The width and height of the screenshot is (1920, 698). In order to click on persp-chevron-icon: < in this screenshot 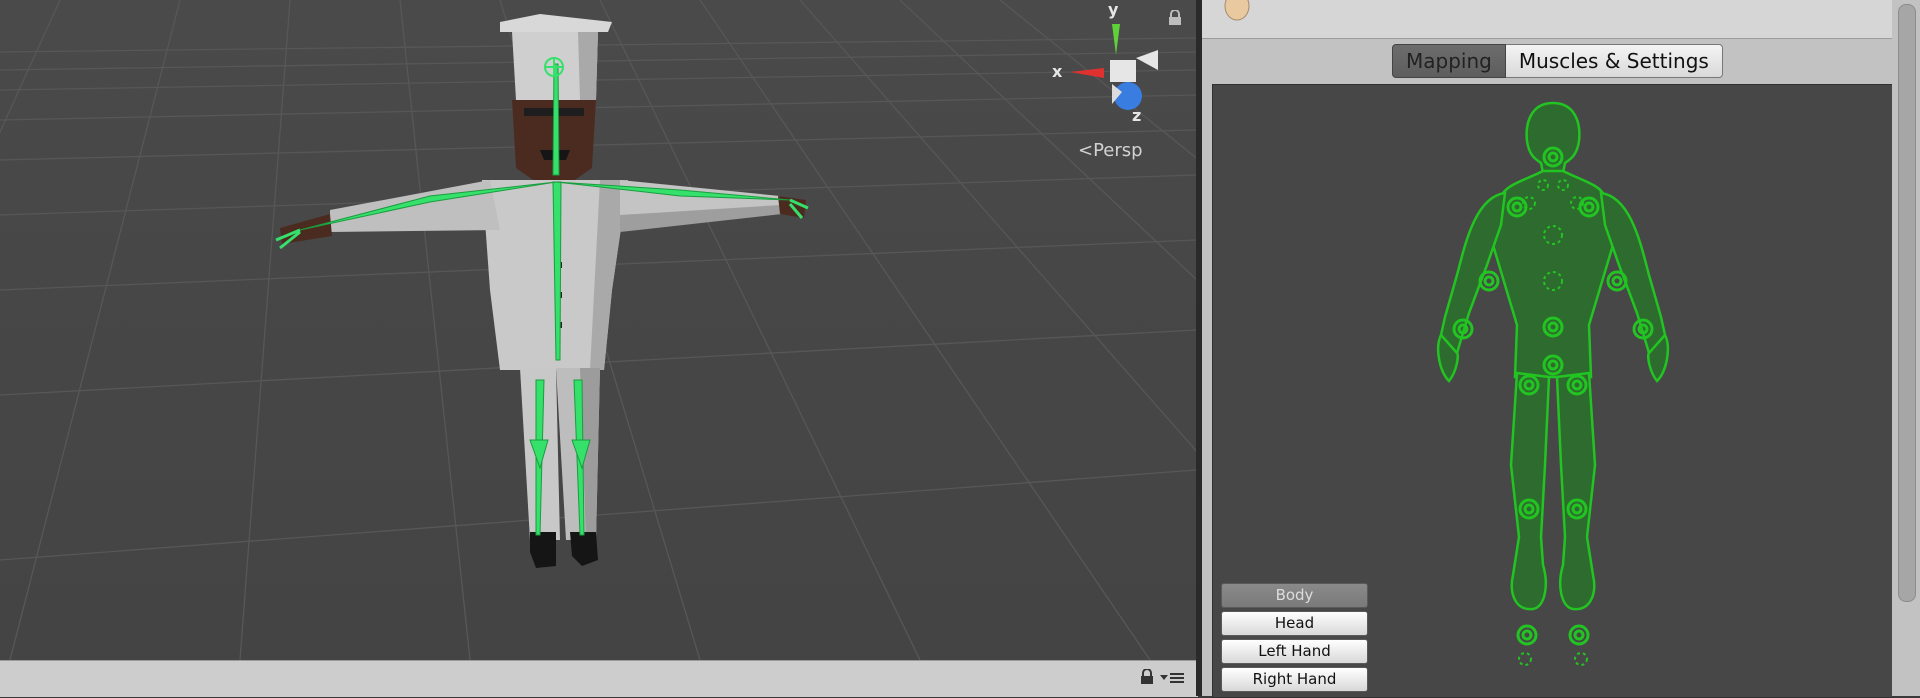, I will do `click(1086, 150)`.